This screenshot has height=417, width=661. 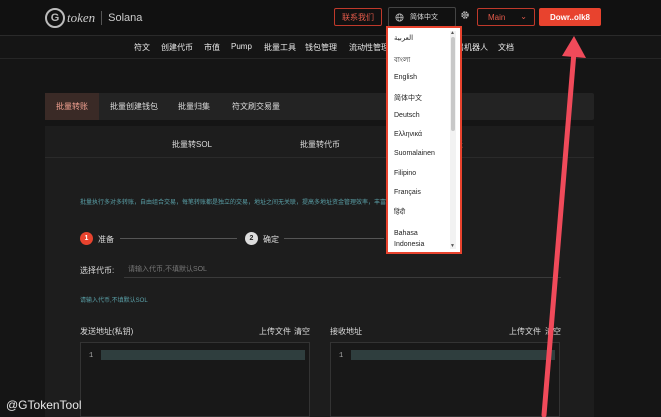 What do you see at coordinates (319, 157) in the screenshot?
I see `subtab-divider` at bounding box center [319, 157].